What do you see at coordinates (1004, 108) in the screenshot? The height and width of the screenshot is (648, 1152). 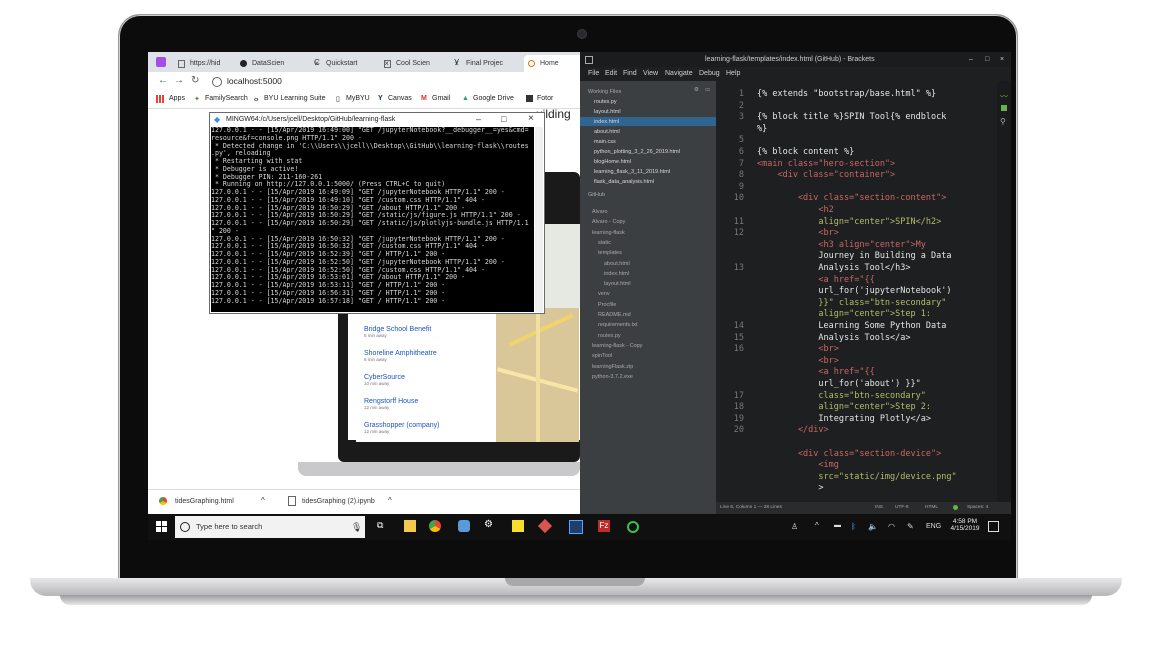 I see `extension-icon` at bounding box center [1004, 108].